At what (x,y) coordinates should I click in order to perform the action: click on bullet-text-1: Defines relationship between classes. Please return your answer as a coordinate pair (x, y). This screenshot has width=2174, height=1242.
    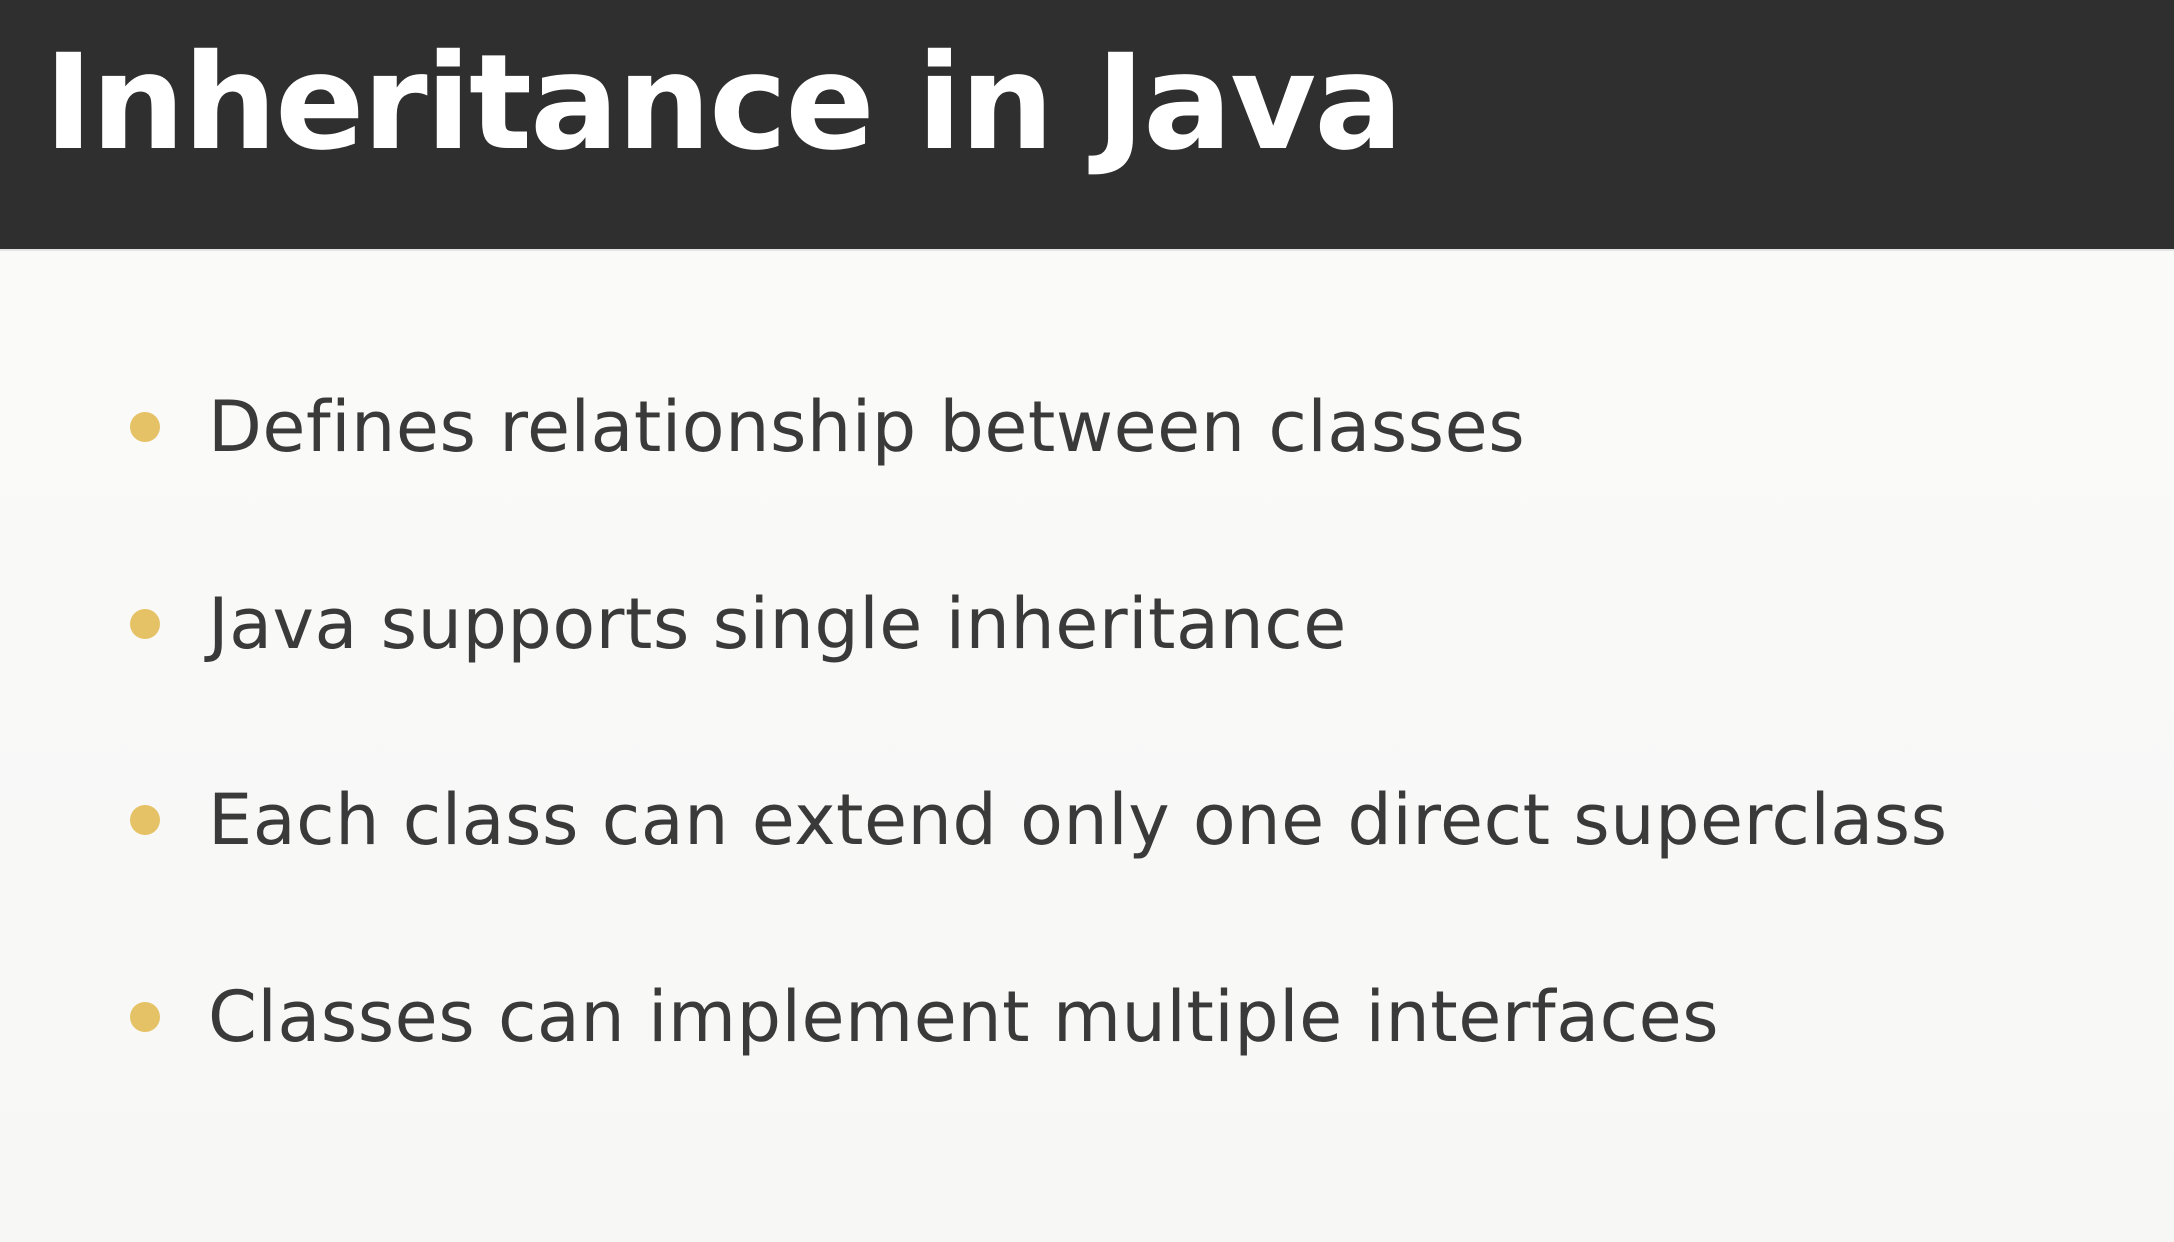
    Looking at the image, I should click on (867, 427).